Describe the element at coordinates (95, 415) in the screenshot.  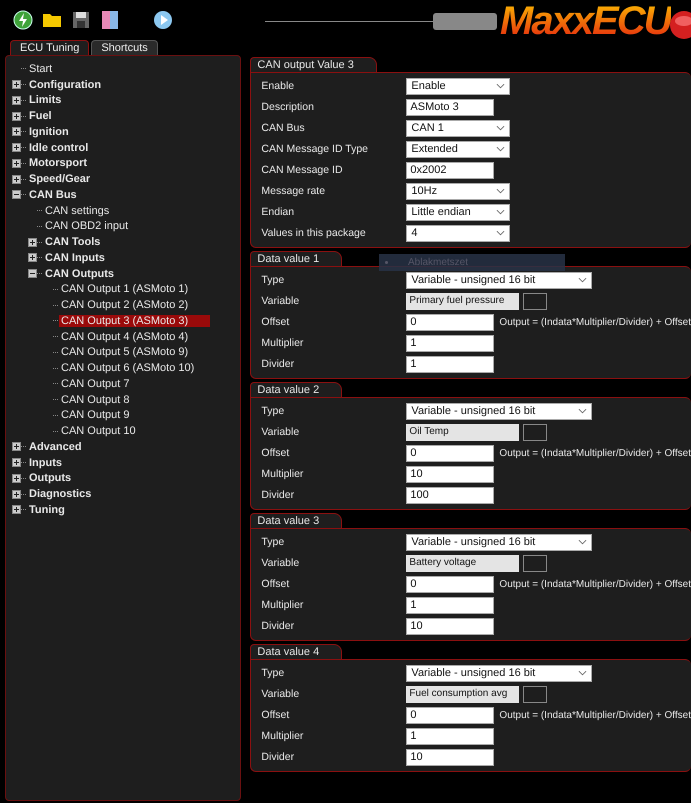
I see `tree-item: CAN Output 9` at that location.